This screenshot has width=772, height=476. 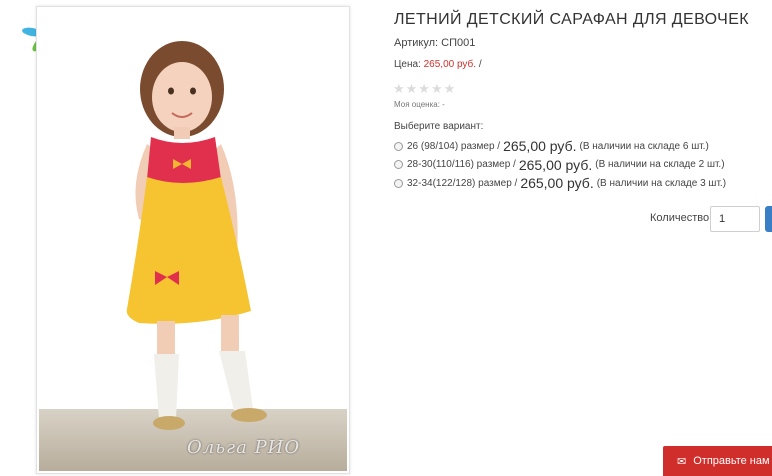 I want to click on feedback-button: ✉ Отправьте нам, so click(x=717, y=461).